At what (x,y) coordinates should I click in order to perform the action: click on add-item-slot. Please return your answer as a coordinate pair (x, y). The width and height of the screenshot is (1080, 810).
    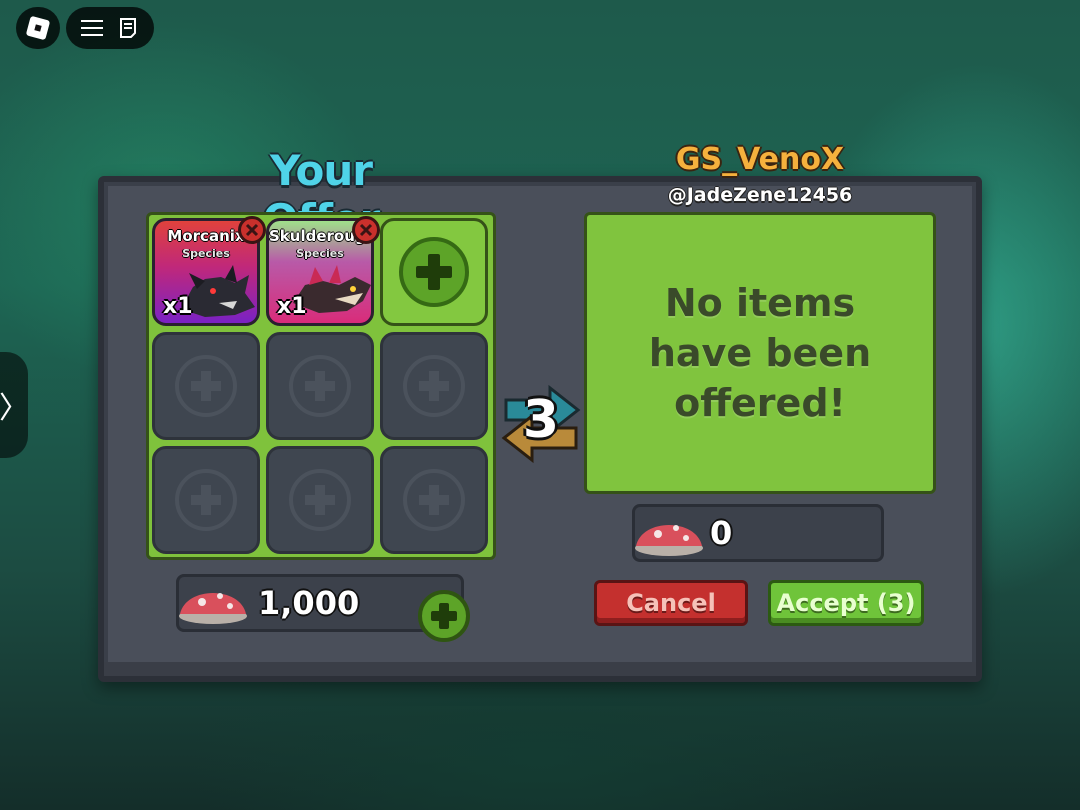
    Looking at the image, I should click on (434, 272).